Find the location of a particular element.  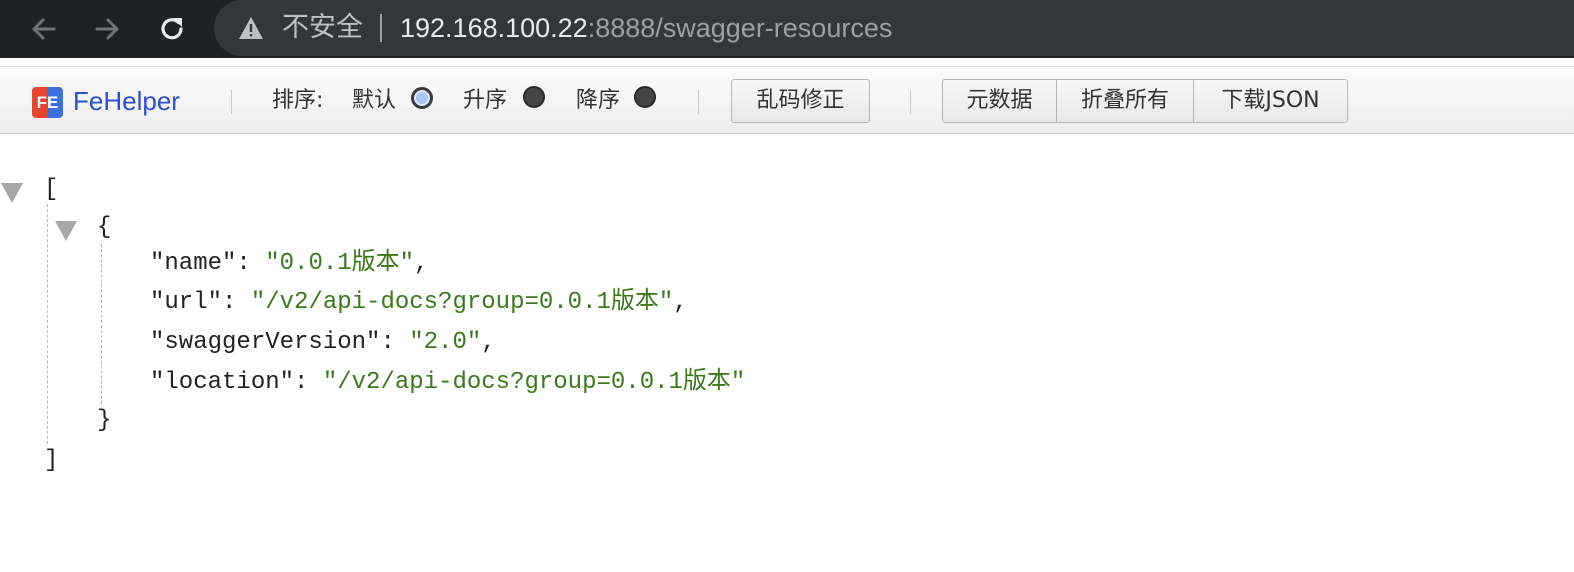

sort-desc-label: 降序 is located at coordinates (598, 101).